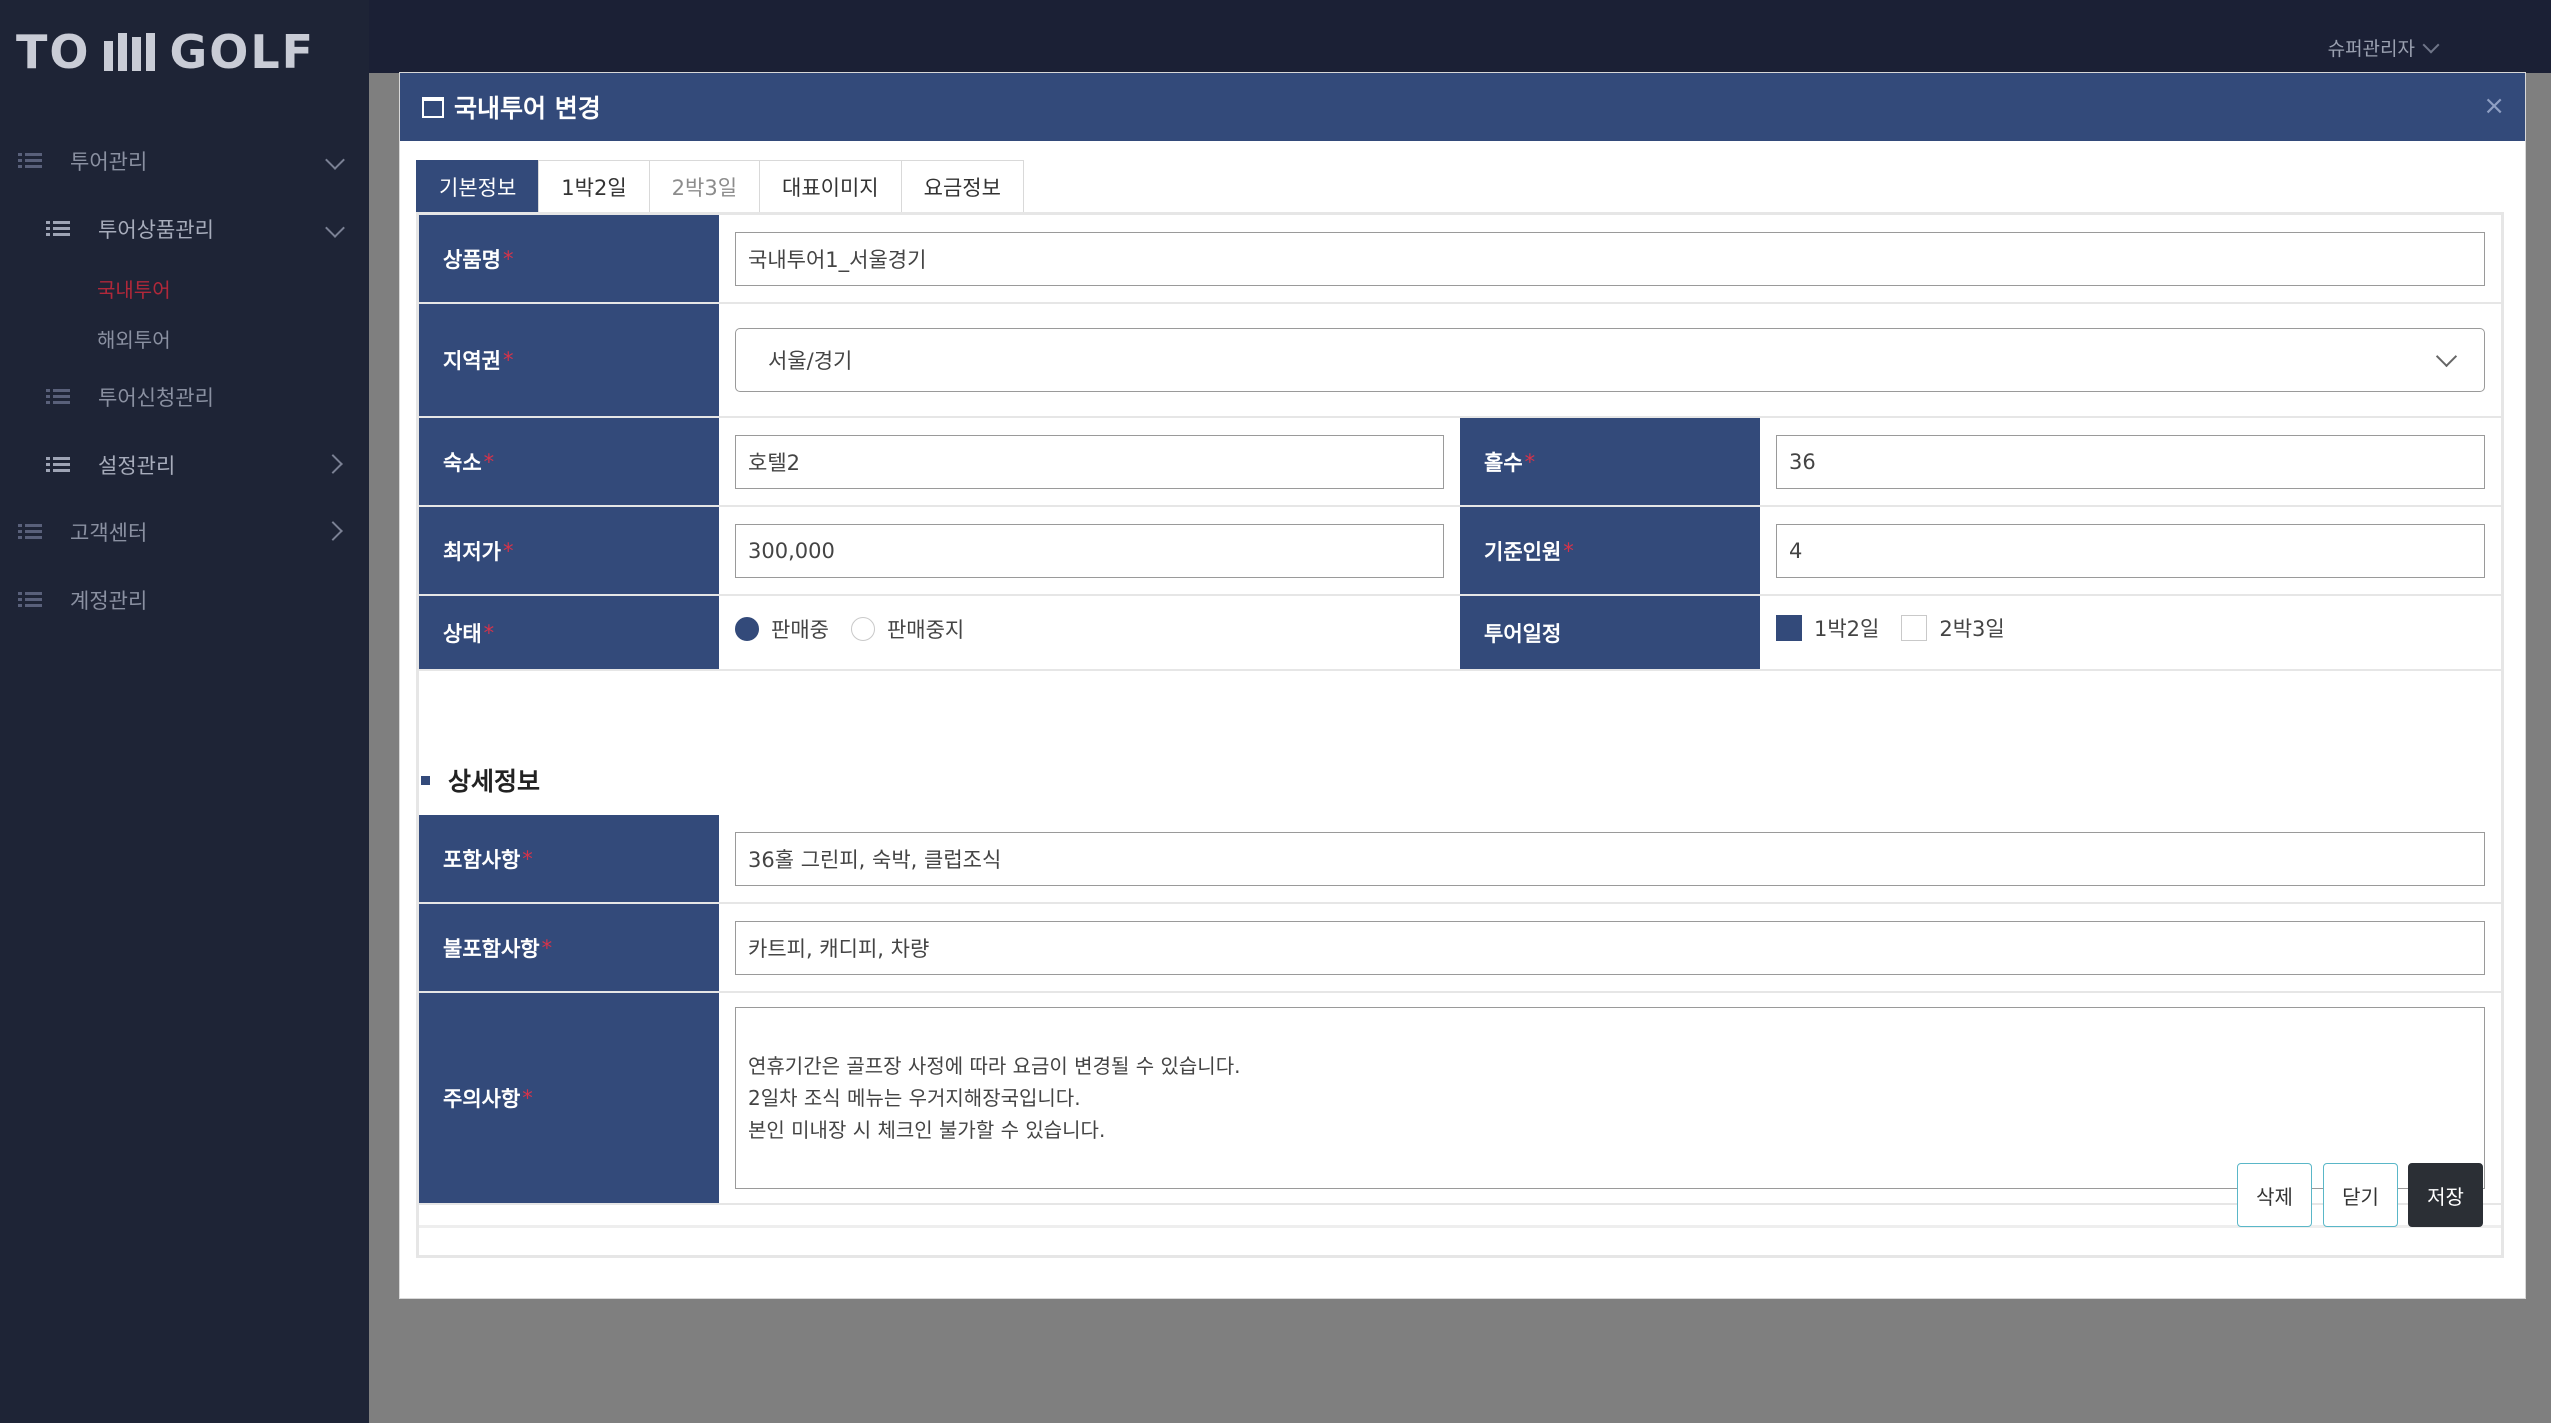  I want to click on product-name-input, so click(1610, 258).